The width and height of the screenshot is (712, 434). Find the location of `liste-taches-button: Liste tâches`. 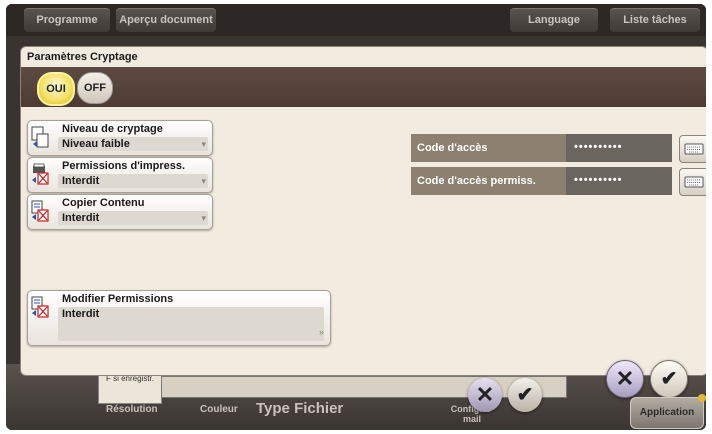

liste-taches-button: Liste tâches is located at coordinates (655, 20).